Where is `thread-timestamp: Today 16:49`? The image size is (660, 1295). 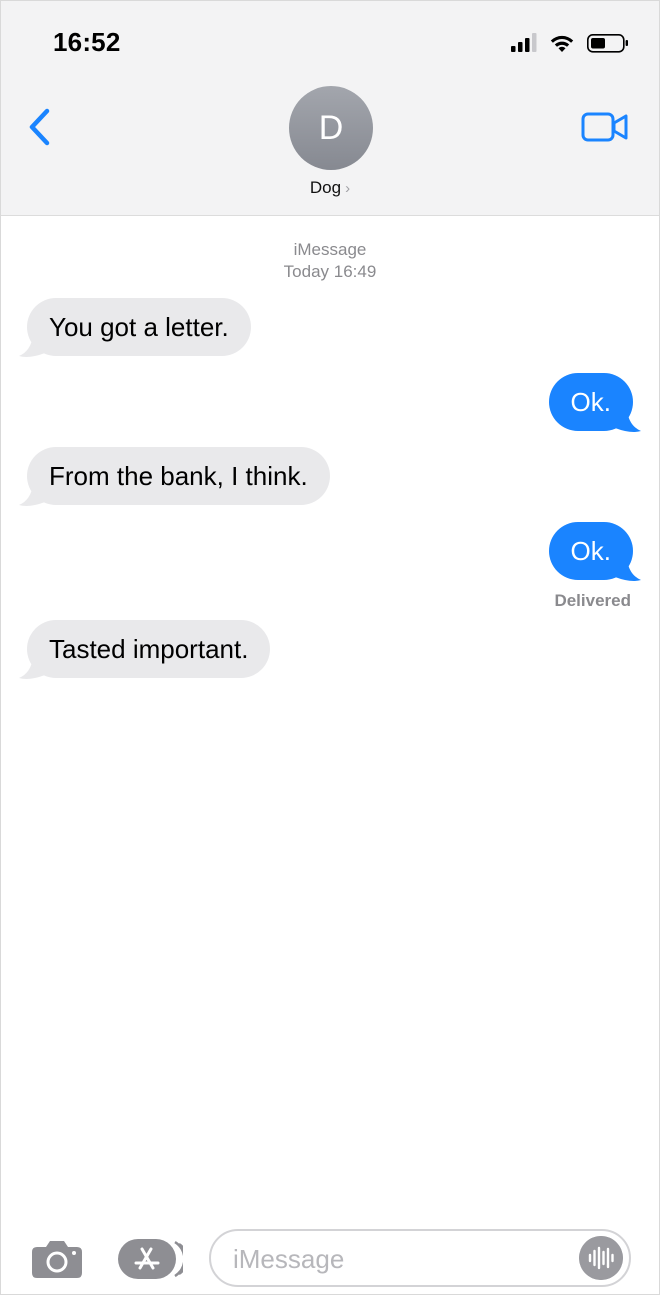 thread-timestamp: Today 16:49 is located at coordinates (330, 271).